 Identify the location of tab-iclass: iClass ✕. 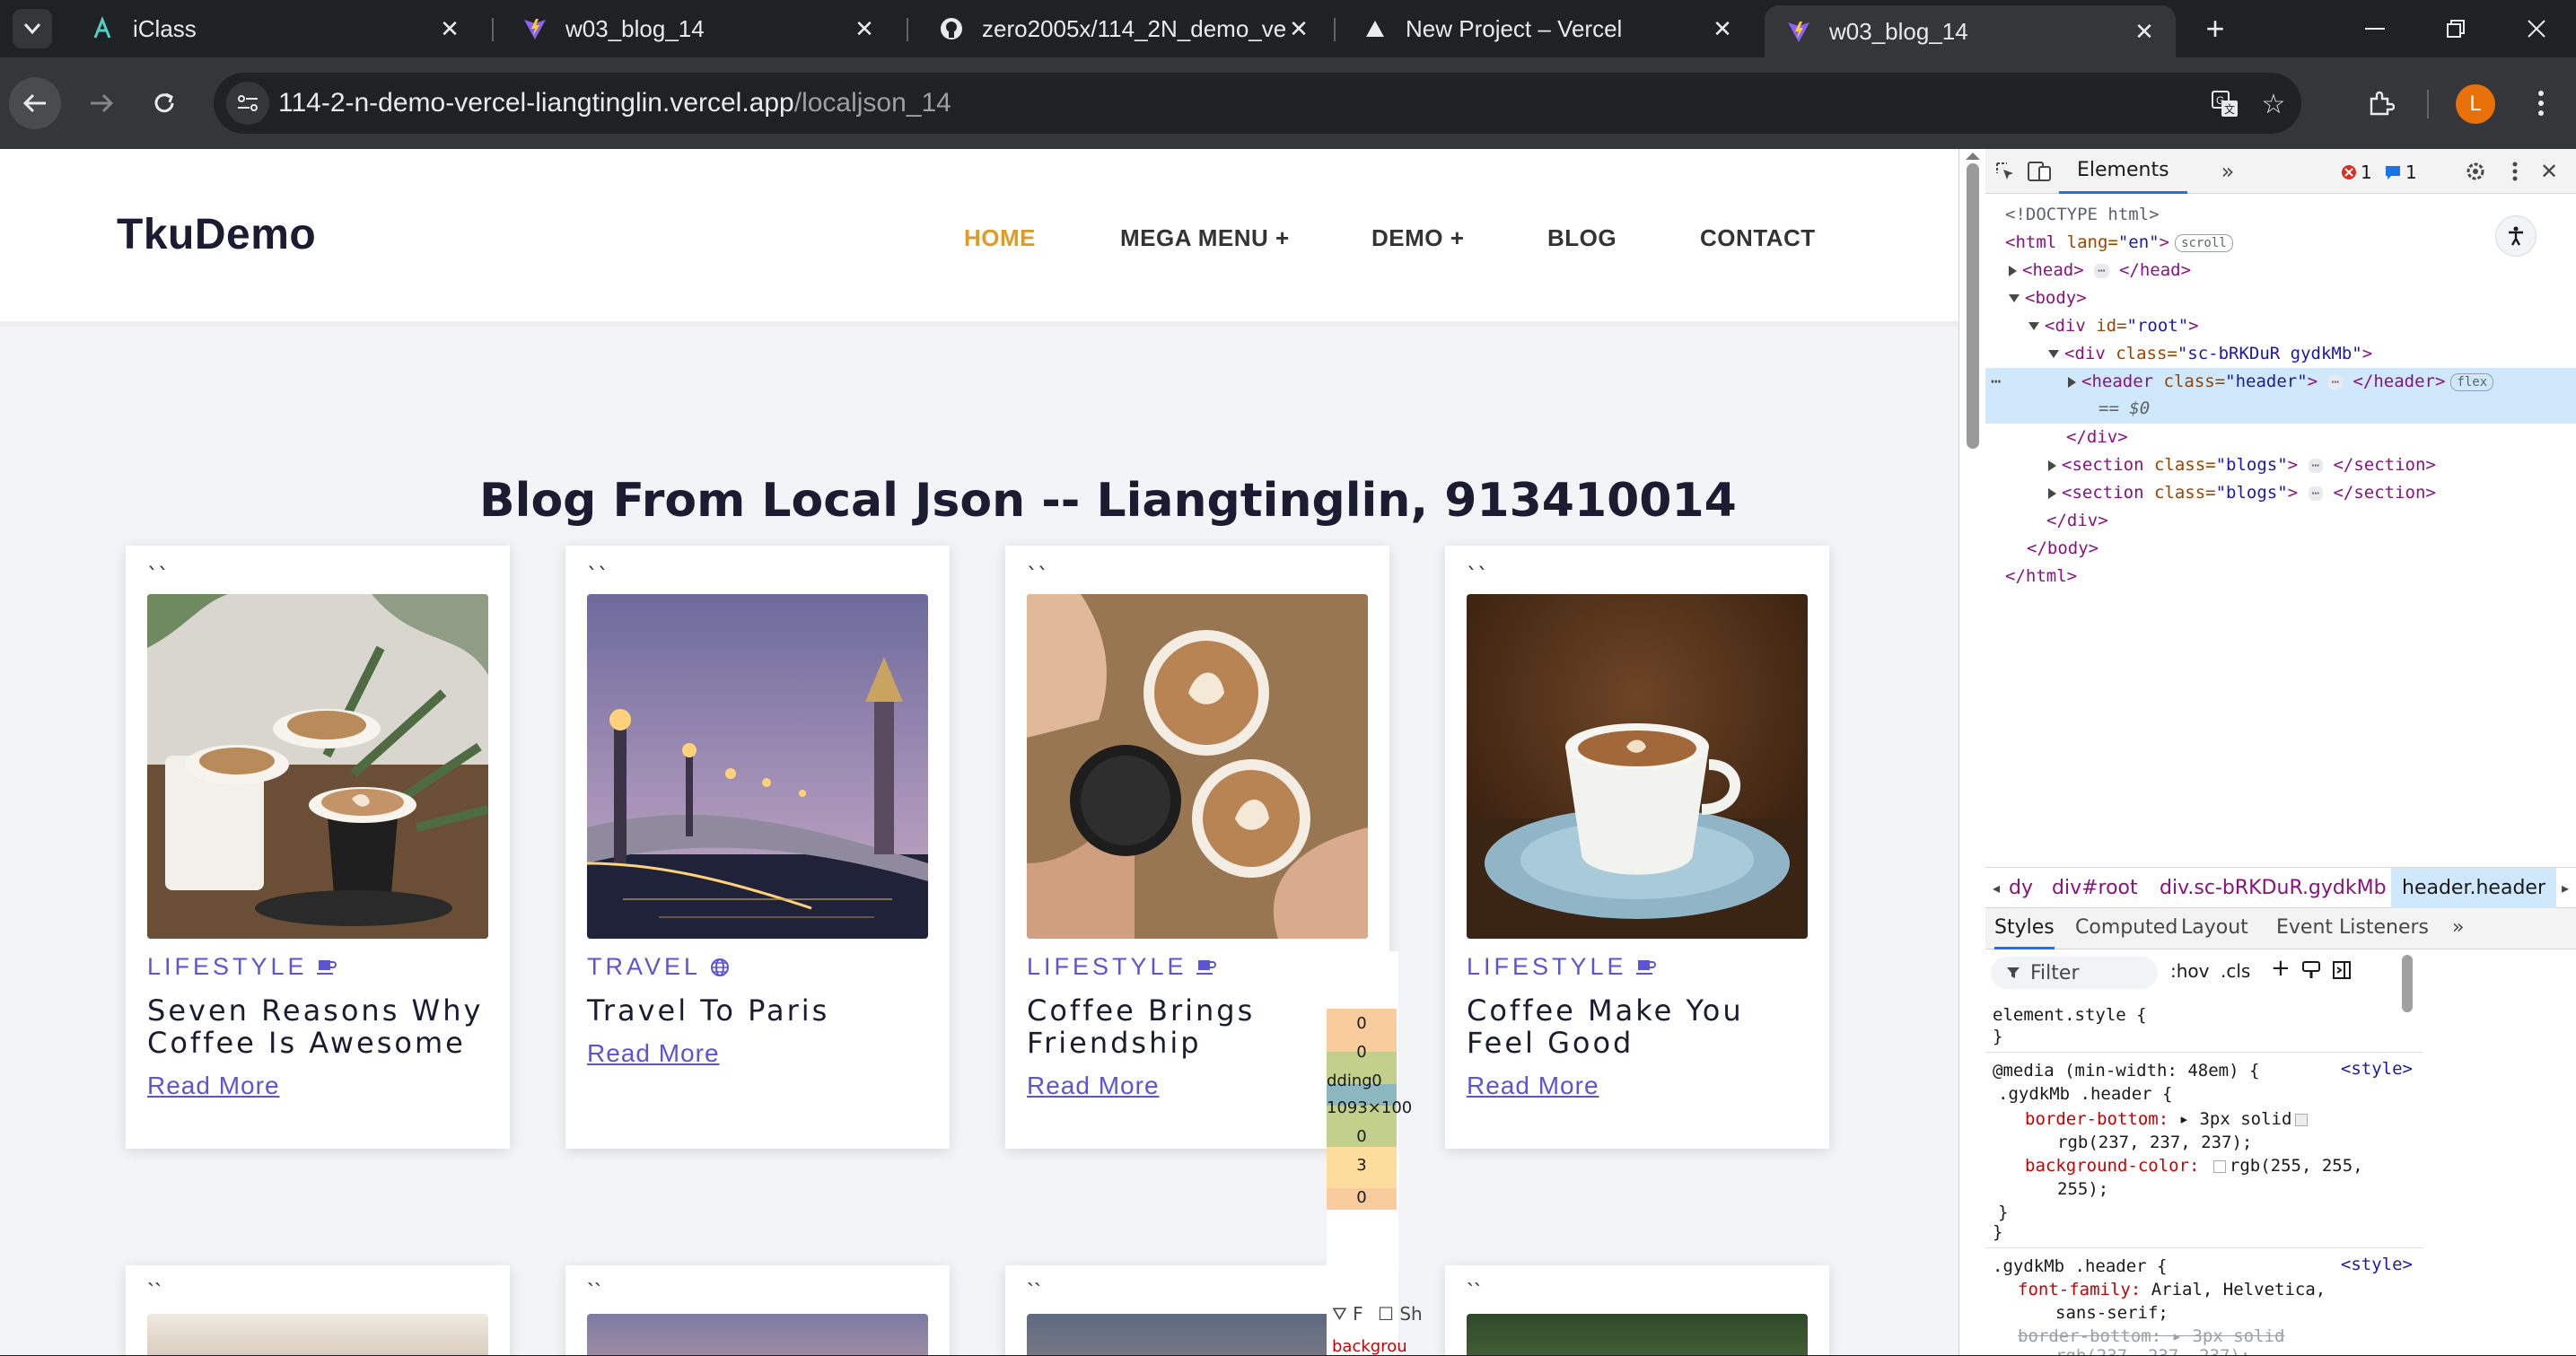
(274, 28).